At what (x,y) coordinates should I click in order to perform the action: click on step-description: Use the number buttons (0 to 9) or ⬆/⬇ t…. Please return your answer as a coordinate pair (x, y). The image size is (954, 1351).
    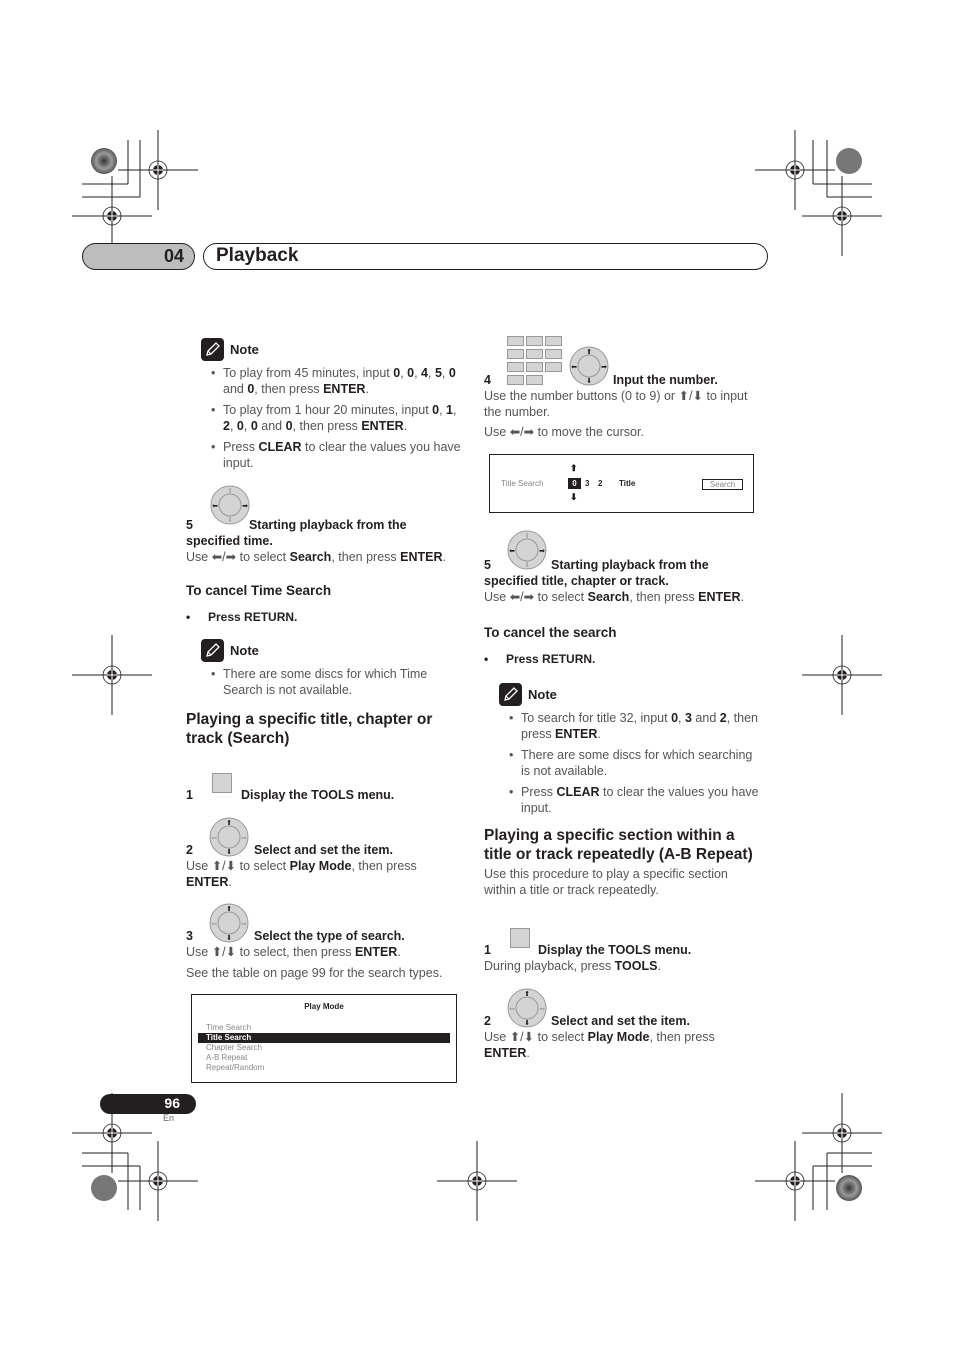
    Looking at the image, I should click on (616, 404).